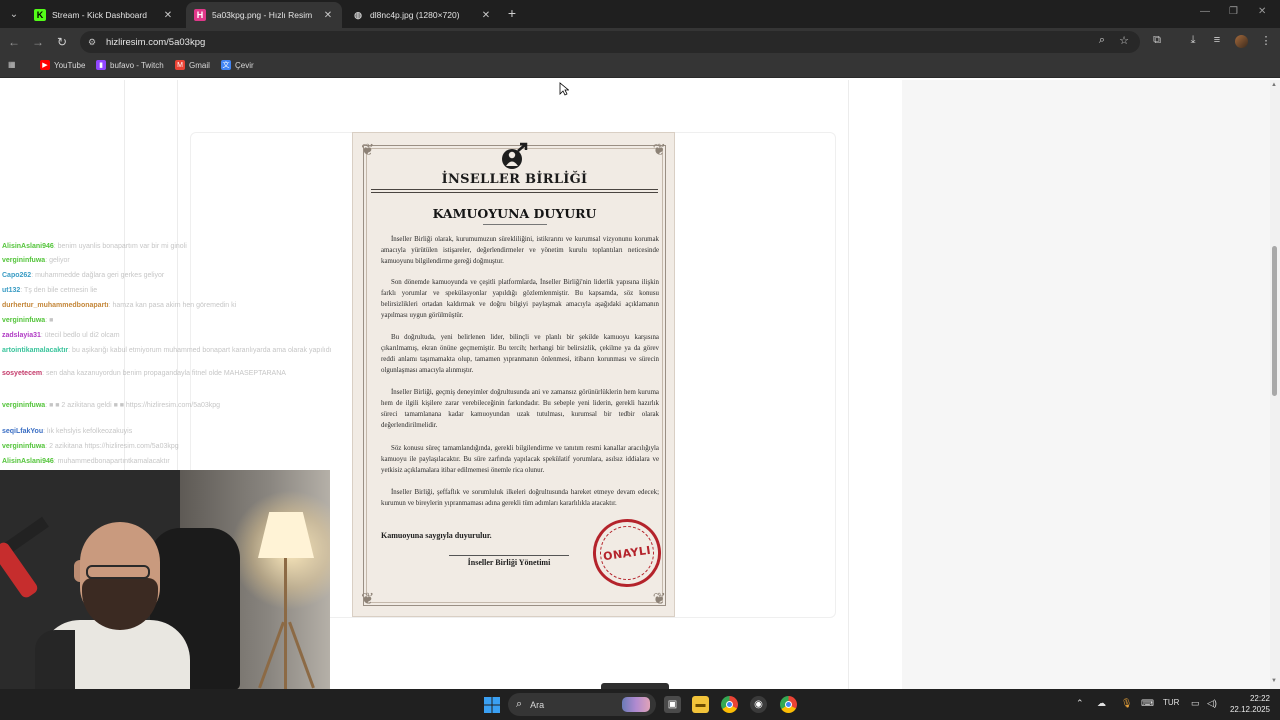 Image resolution: width=1280 pixels, height=720 pixels. I want to click on bookmark-label: Gmail, so click(199, 65).